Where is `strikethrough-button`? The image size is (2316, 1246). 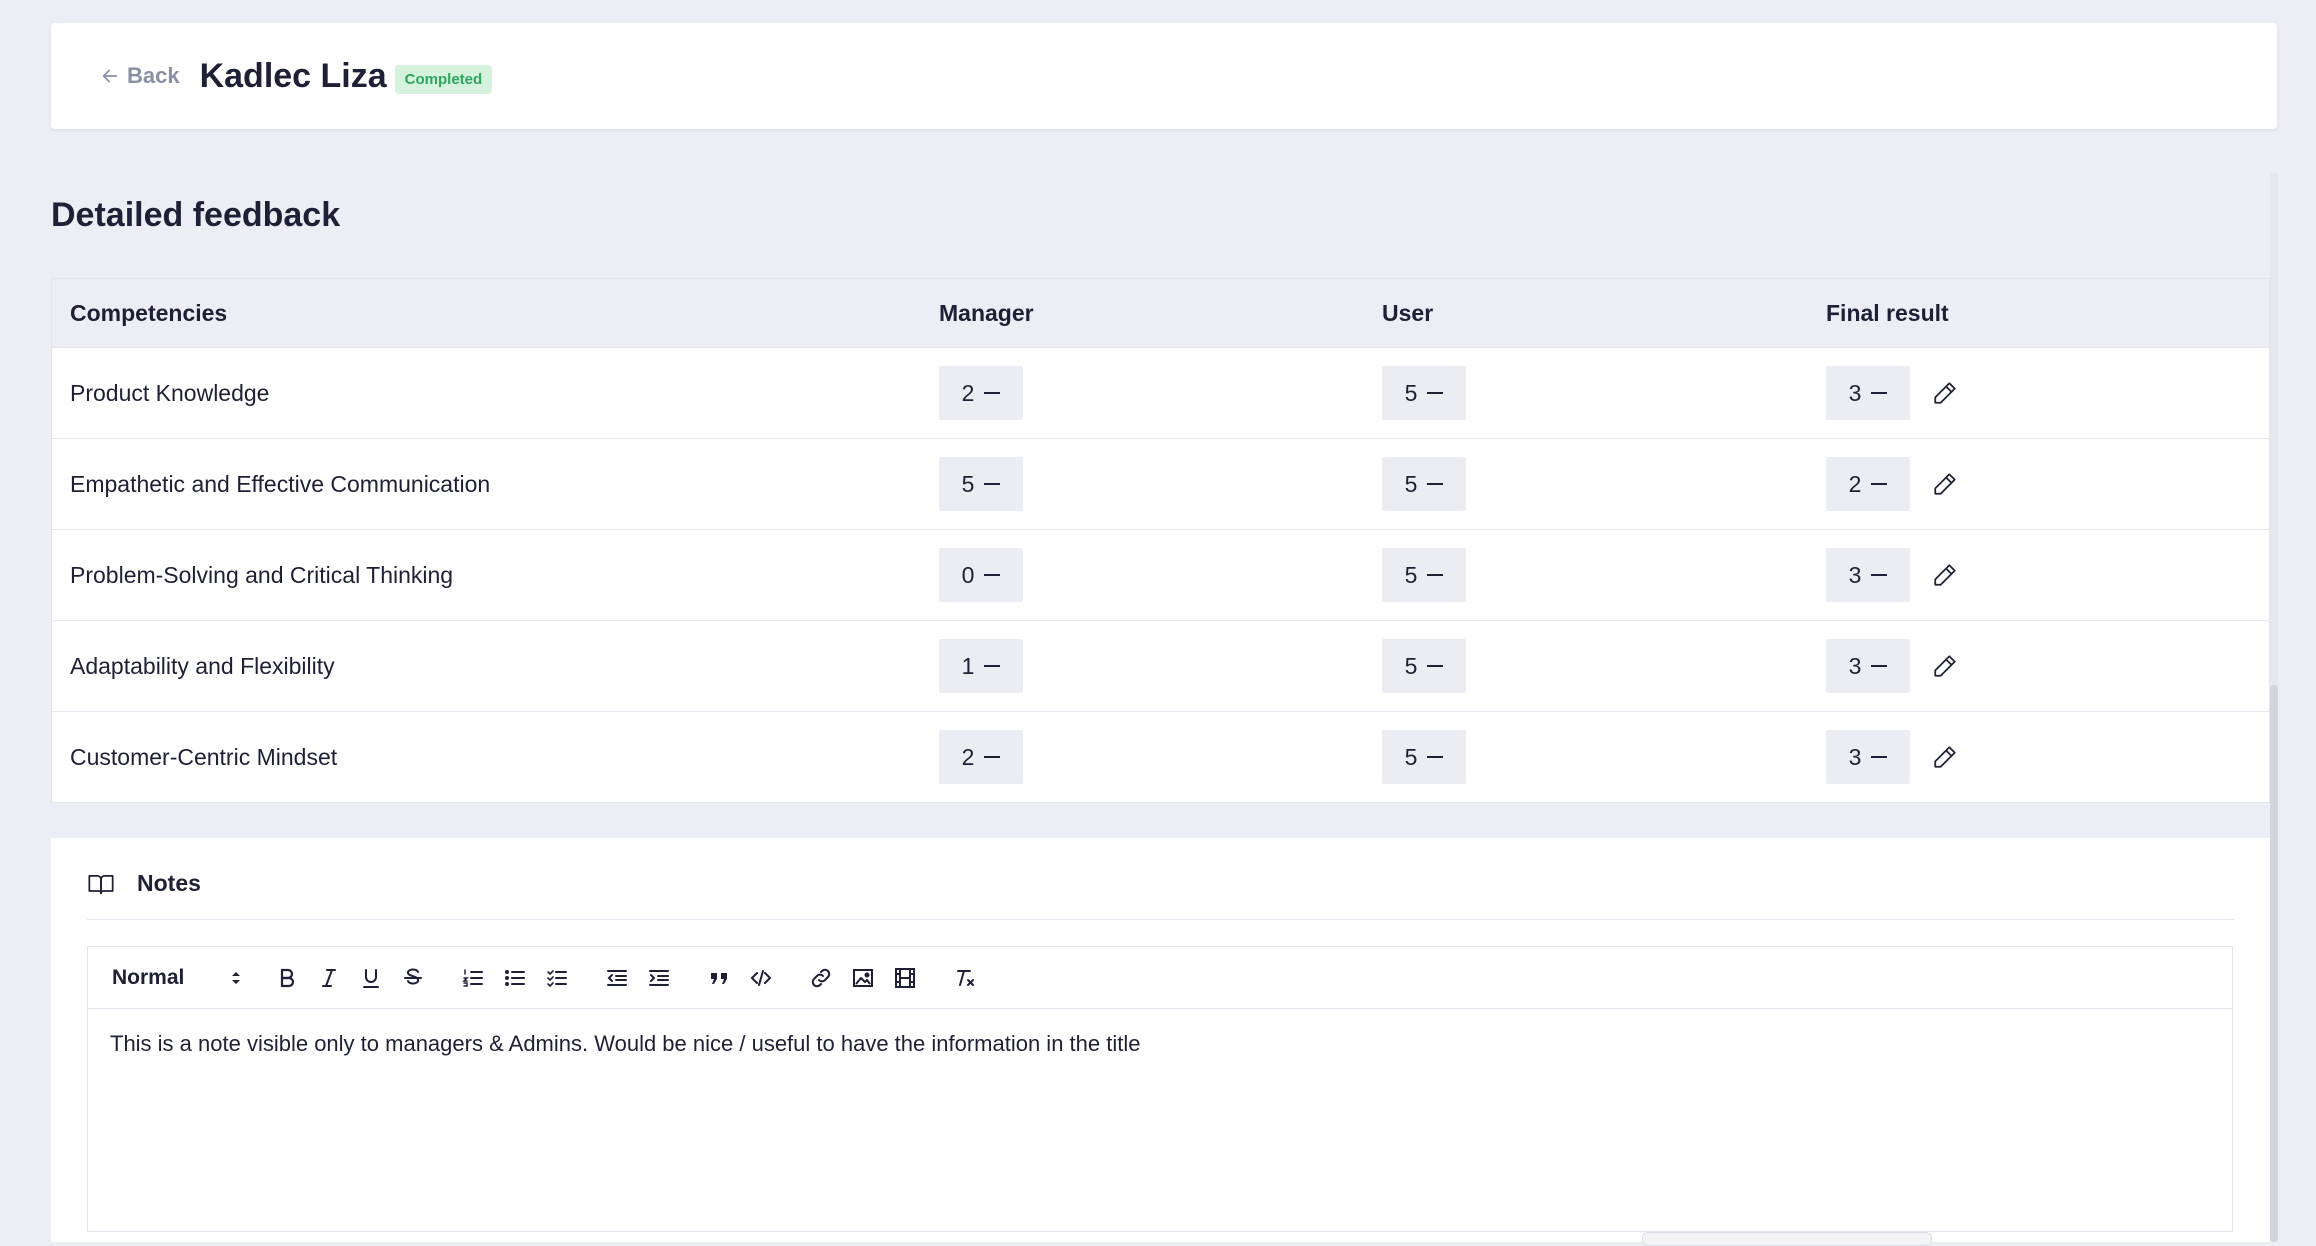
strikethrough-button is located at coordinates (413, 978).